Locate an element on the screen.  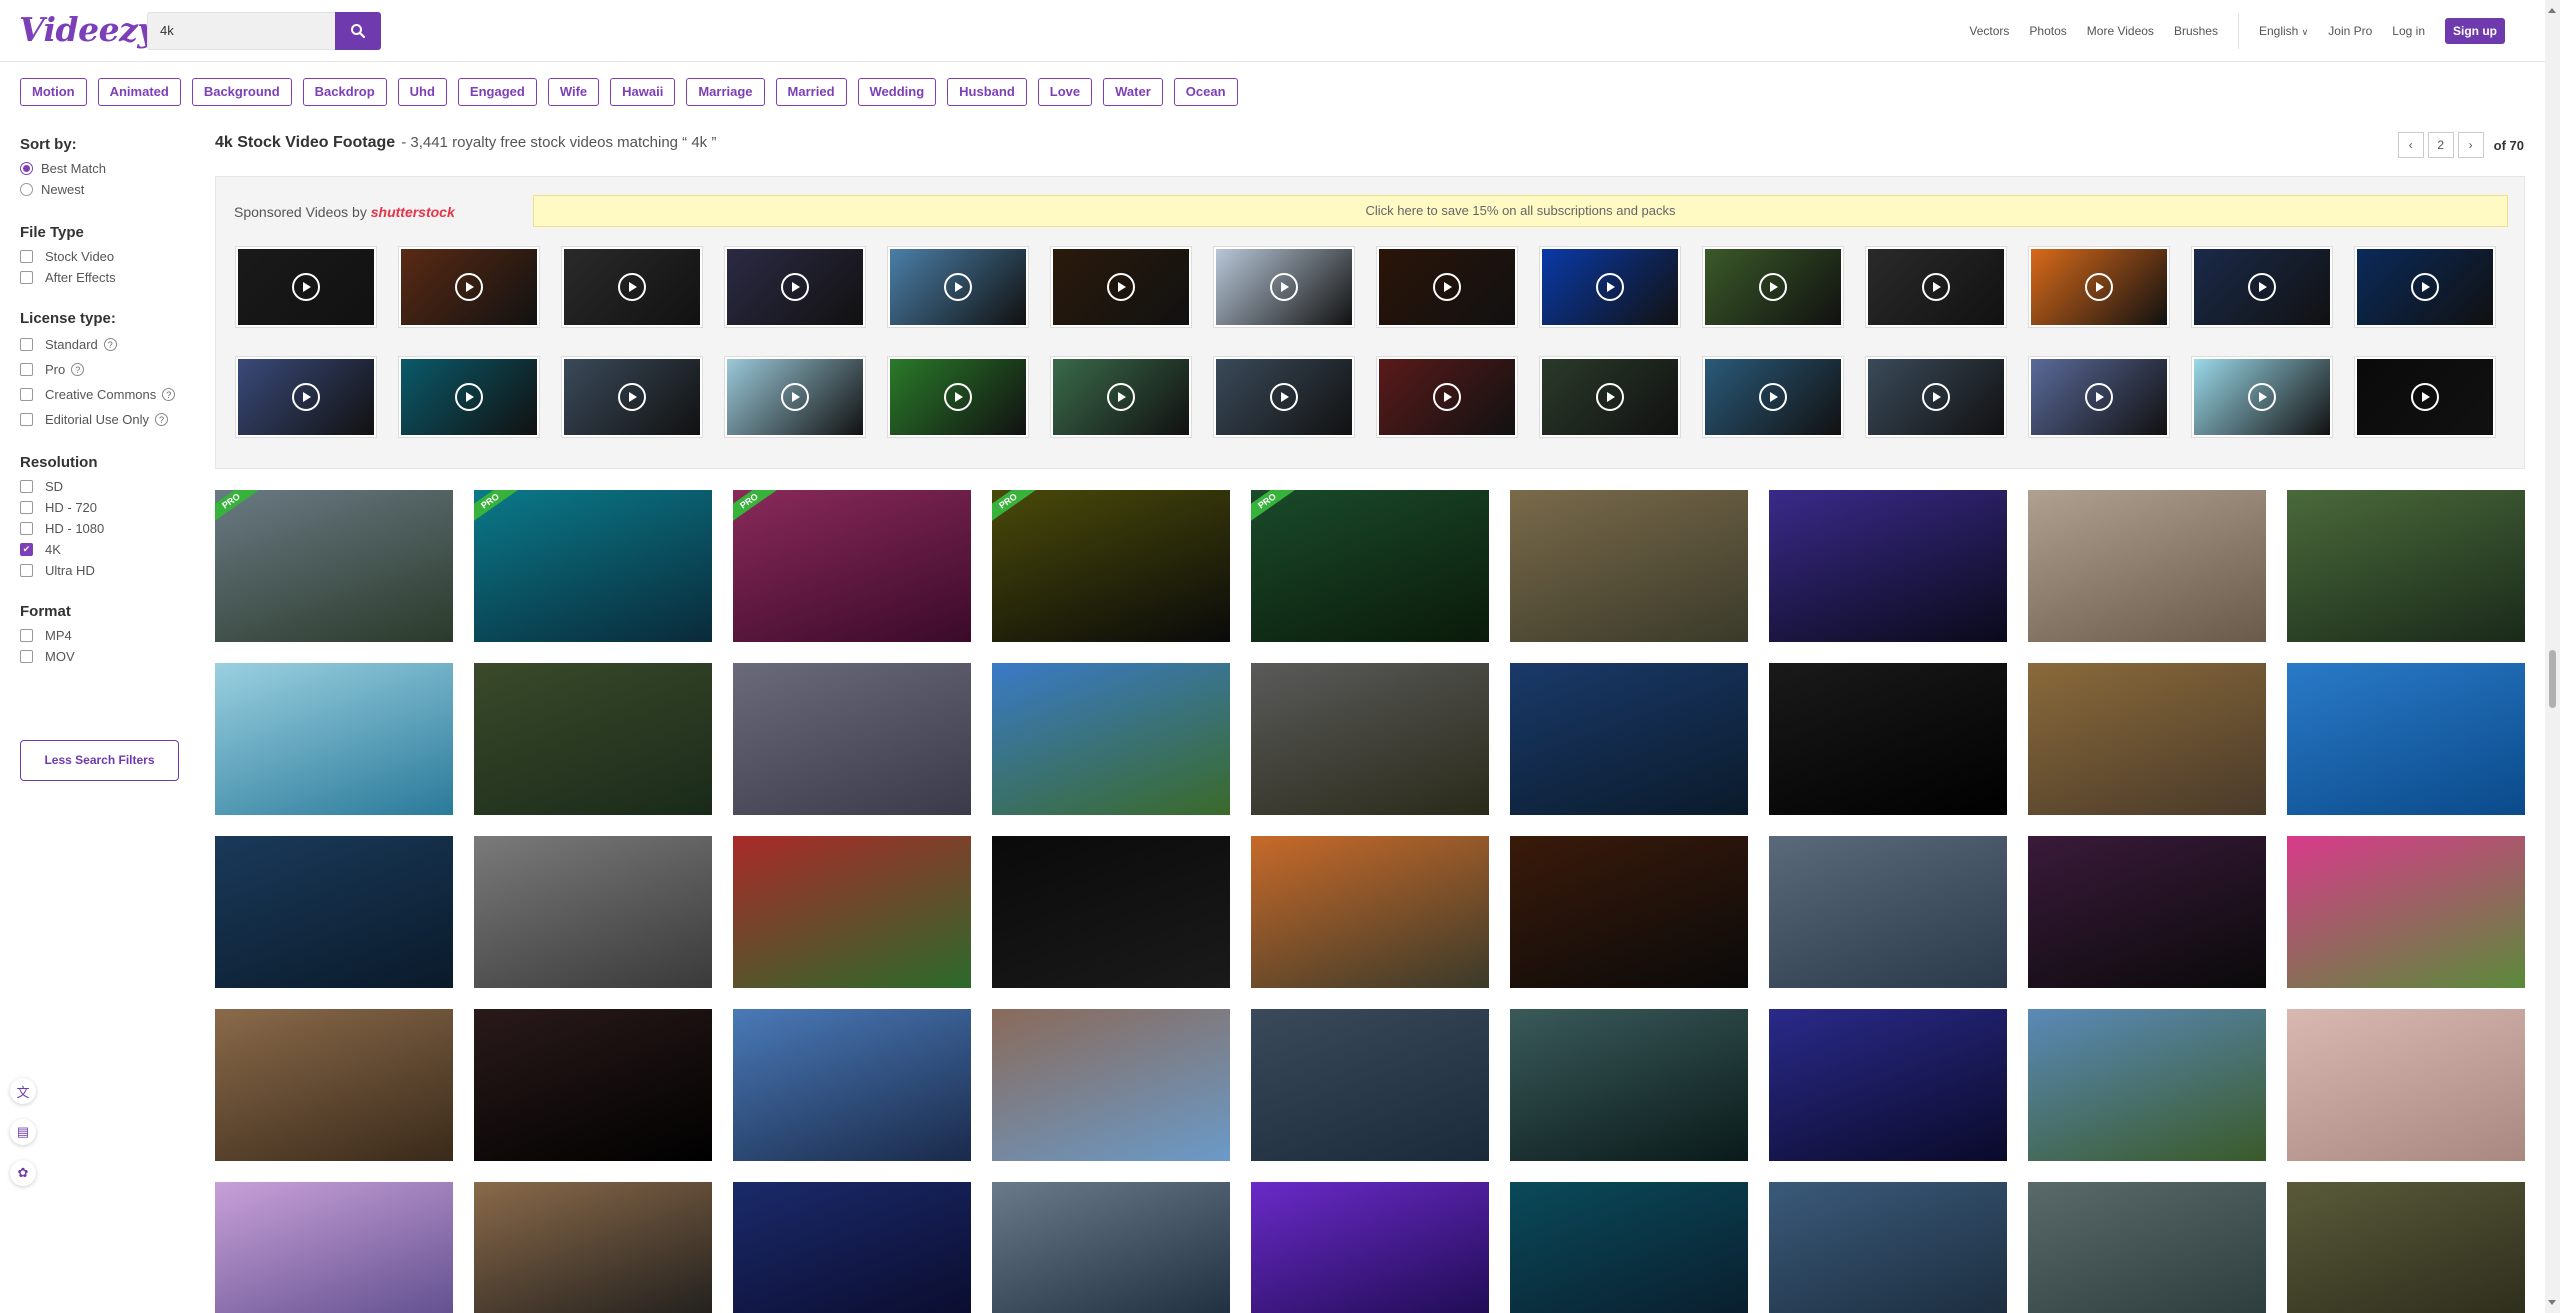
join-pro-link: Join Pro is located at coordinates (2350, 31).